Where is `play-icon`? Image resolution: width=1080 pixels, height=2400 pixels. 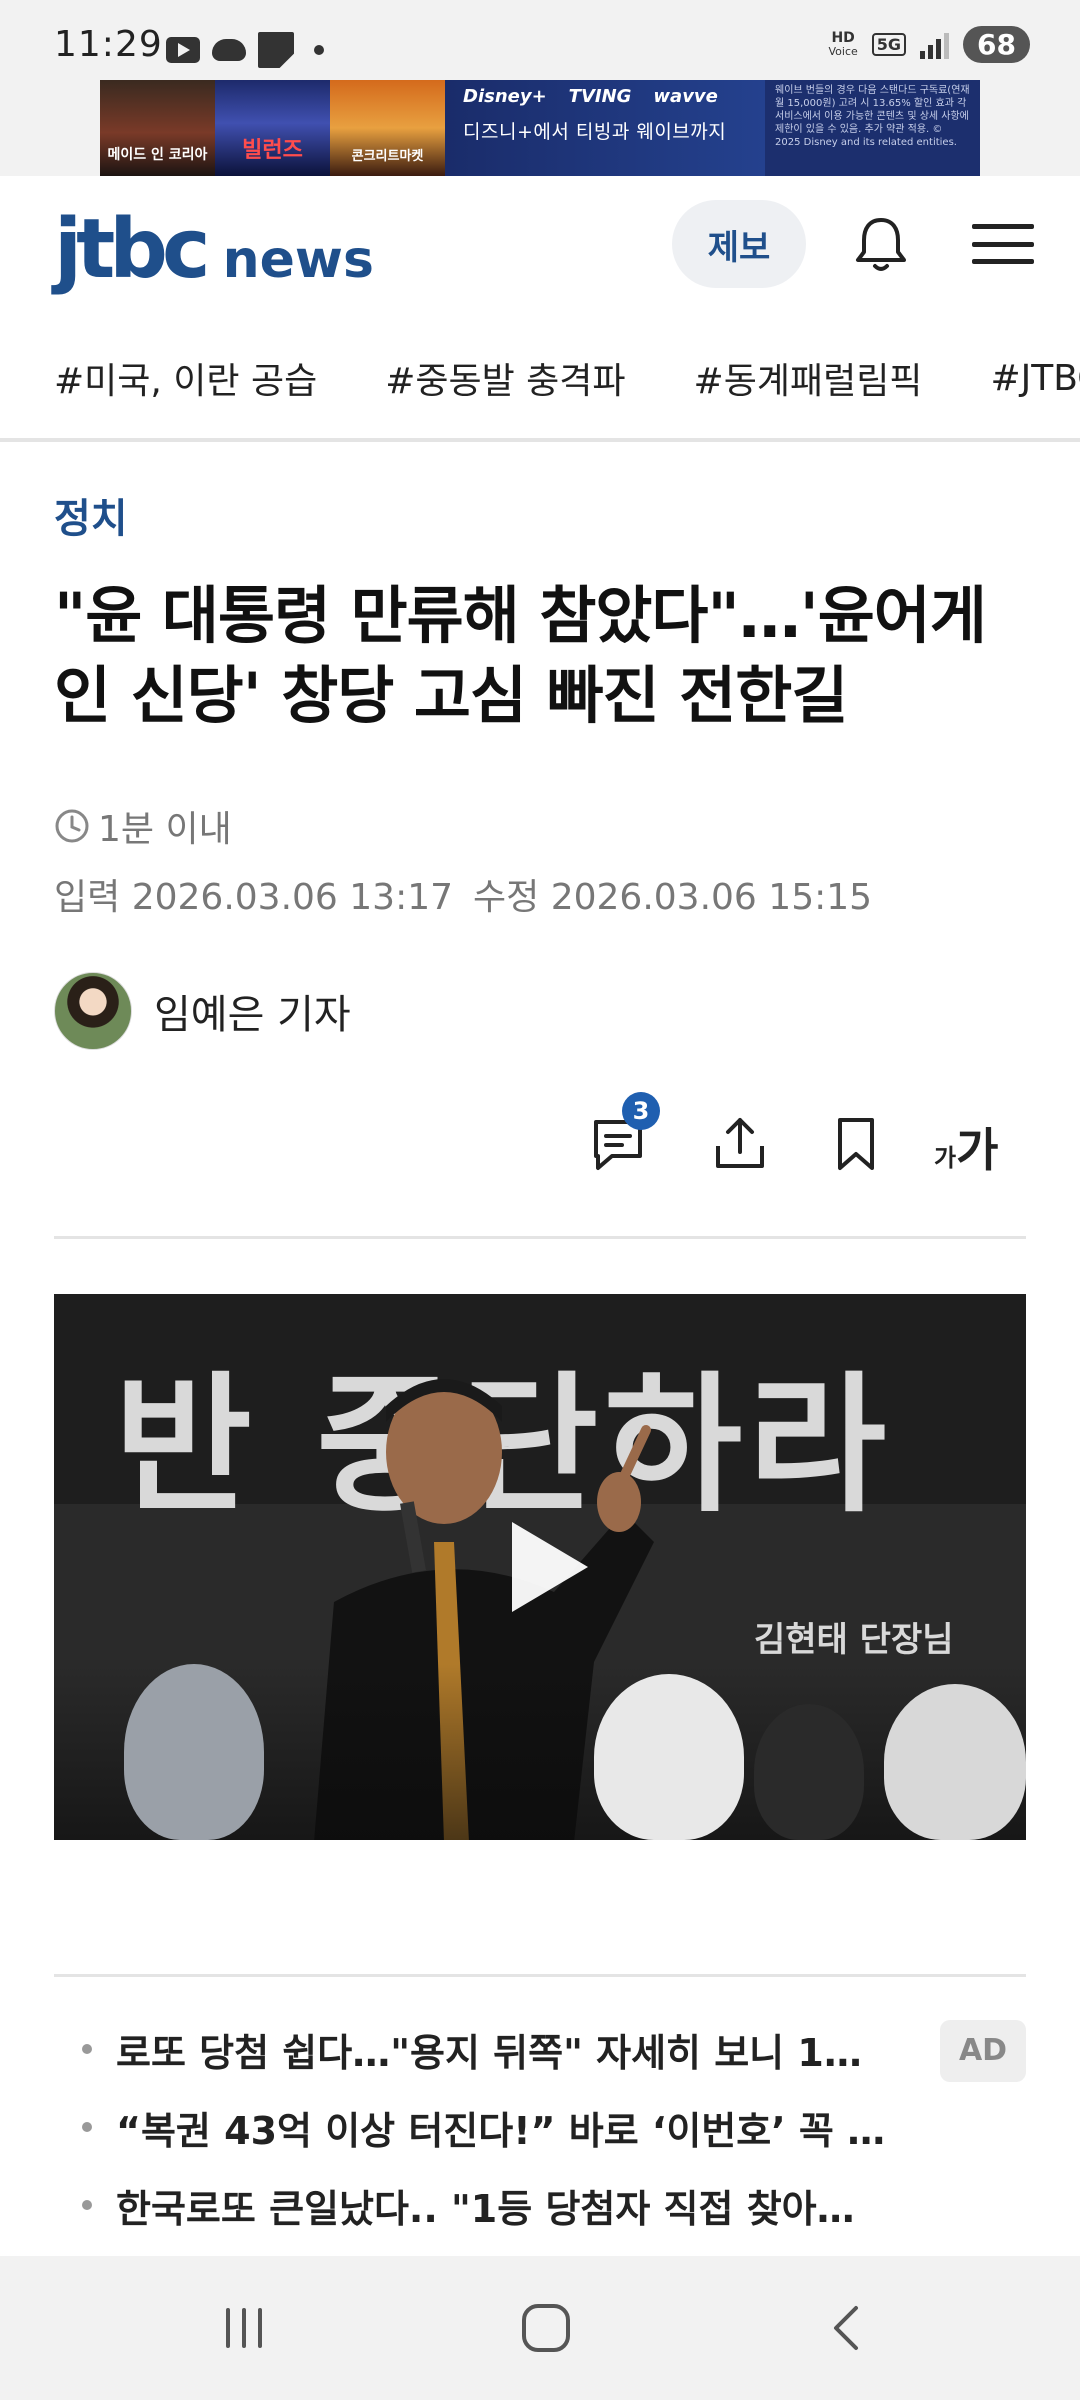
play-icon is located at coordinates (545, 1567).